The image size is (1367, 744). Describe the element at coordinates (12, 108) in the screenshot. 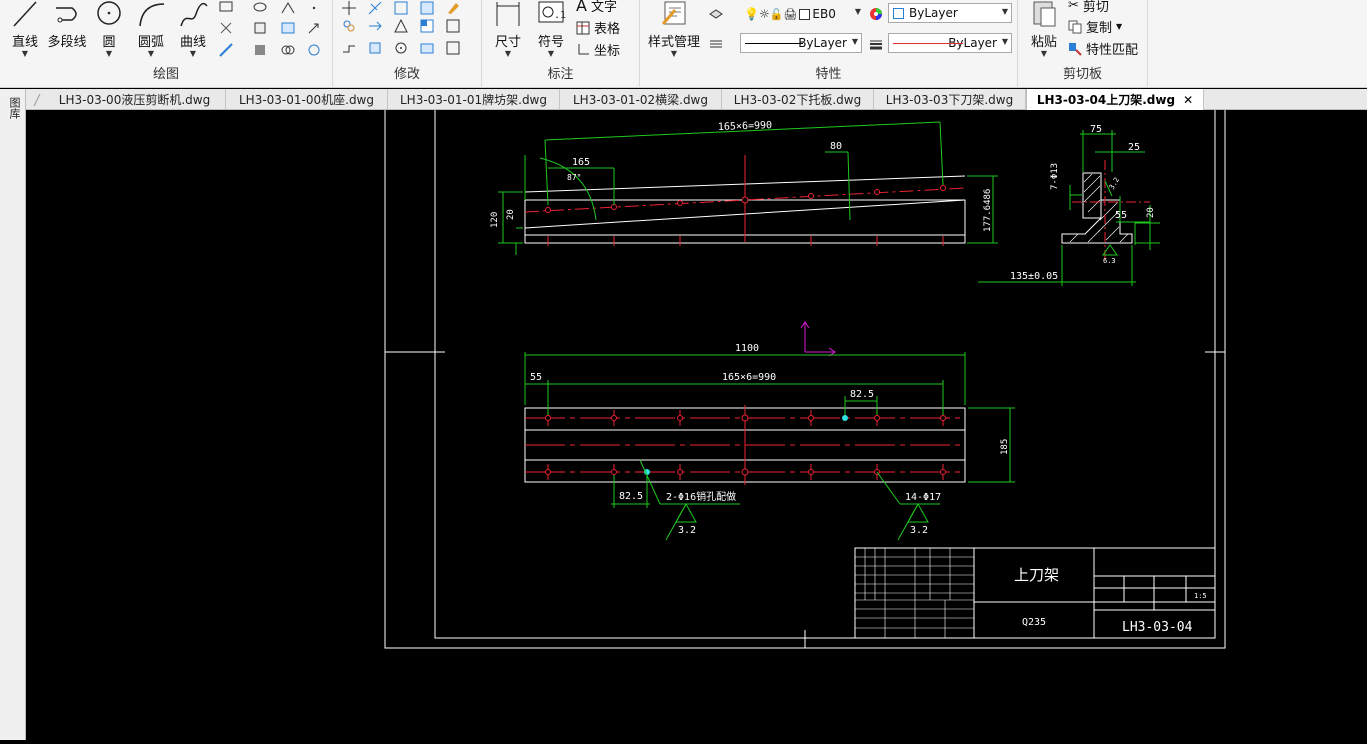

I see `library-panel-tab: 图库` at that location.